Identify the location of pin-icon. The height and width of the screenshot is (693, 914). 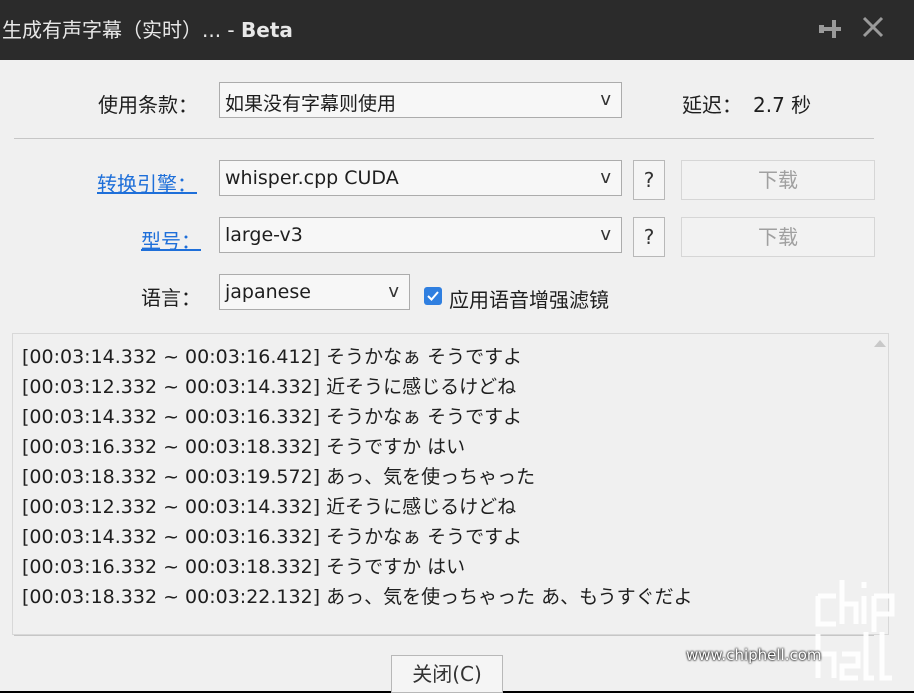
(829, 28).